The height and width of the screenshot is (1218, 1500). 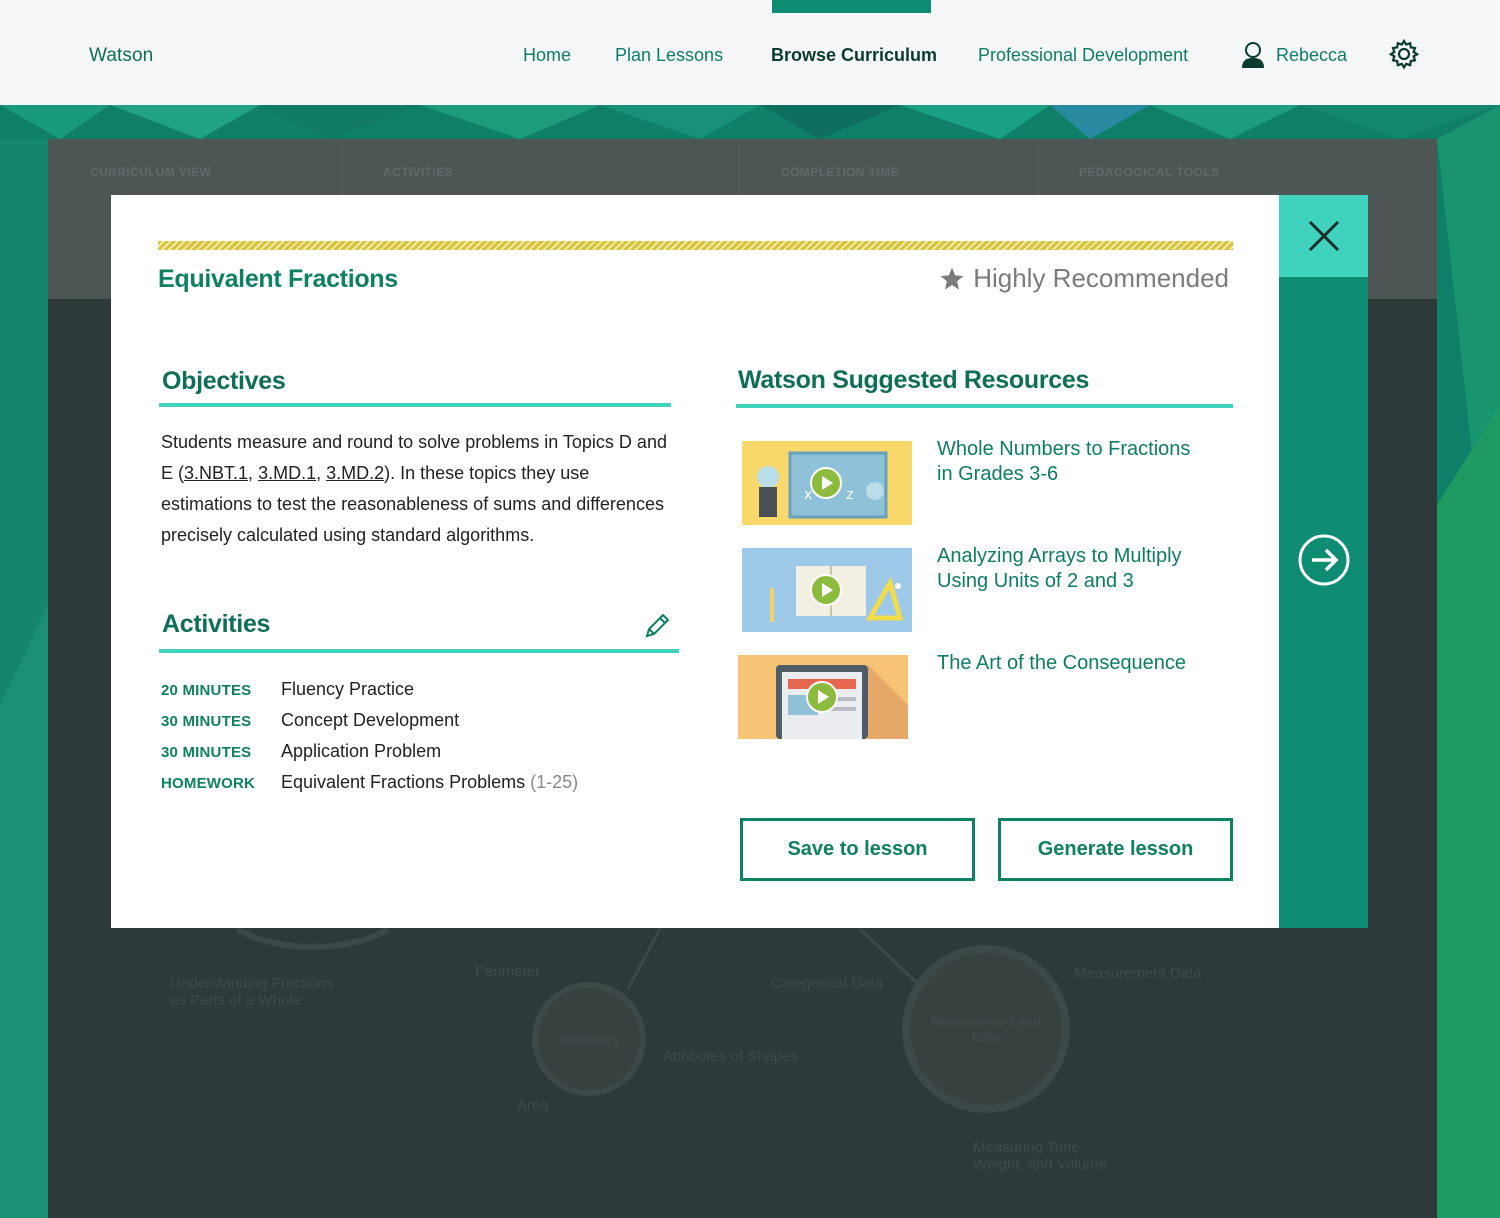 I want to click on activities-rule, so click(x=419, y=651).